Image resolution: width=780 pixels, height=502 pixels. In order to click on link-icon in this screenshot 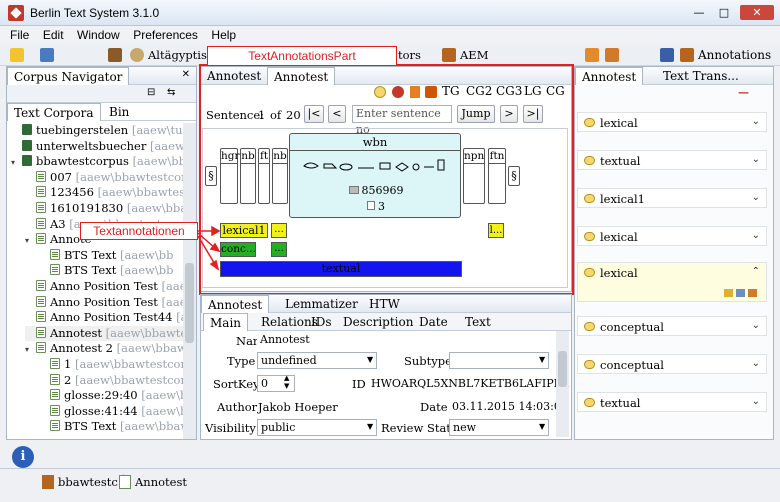, I will do `click(740, 293)`.